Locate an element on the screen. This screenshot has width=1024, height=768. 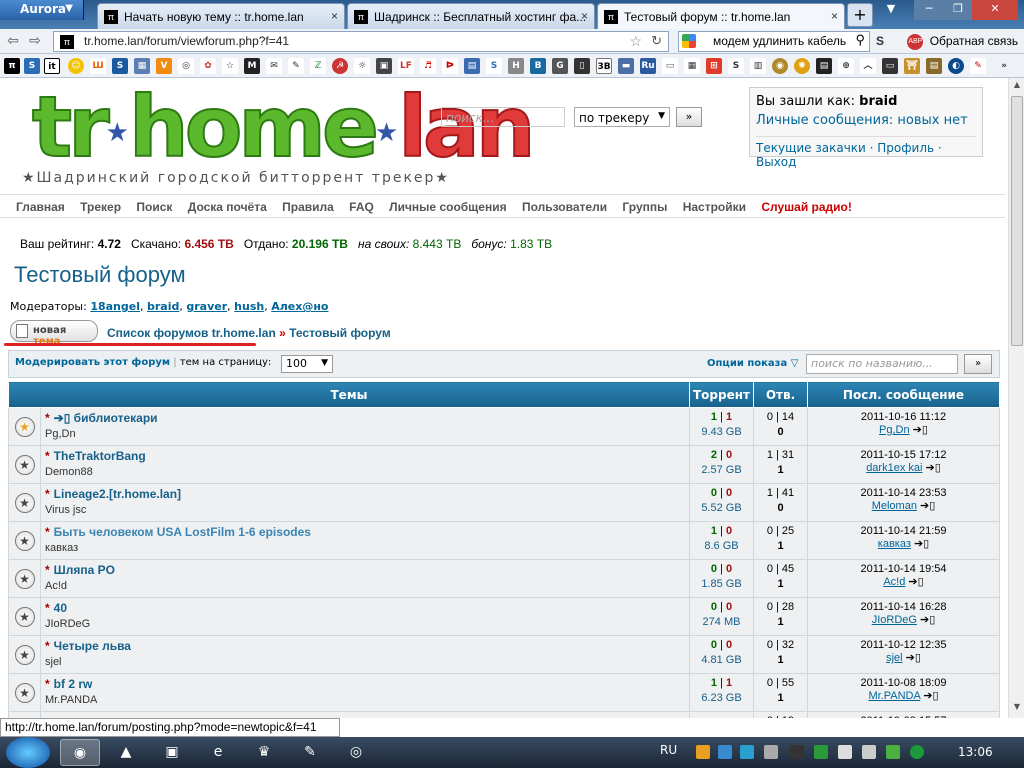
bookmark-icon: ✎ is located at coordinates (978, 66).